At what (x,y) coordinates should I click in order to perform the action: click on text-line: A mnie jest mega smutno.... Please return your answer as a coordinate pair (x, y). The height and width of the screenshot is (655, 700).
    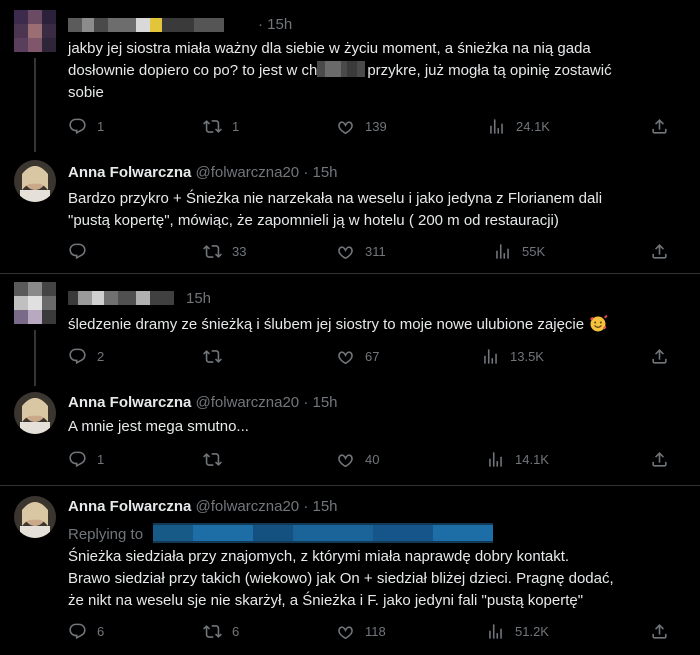
    Looking at the image, I should click on (158, 426).